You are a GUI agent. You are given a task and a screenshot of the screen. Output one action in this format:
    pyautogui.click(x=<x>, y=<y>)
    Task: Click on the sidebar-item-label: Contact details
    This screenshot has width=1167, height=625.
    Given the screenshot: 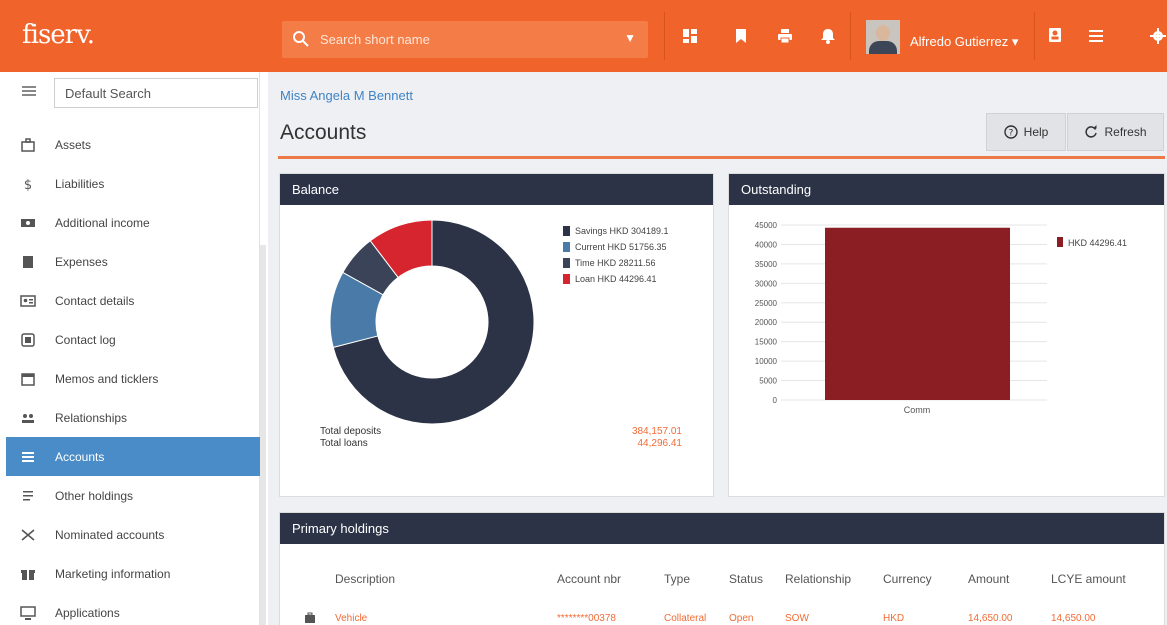 What is the action you would take?
    pyautogui.click(x=95, y=300)
    